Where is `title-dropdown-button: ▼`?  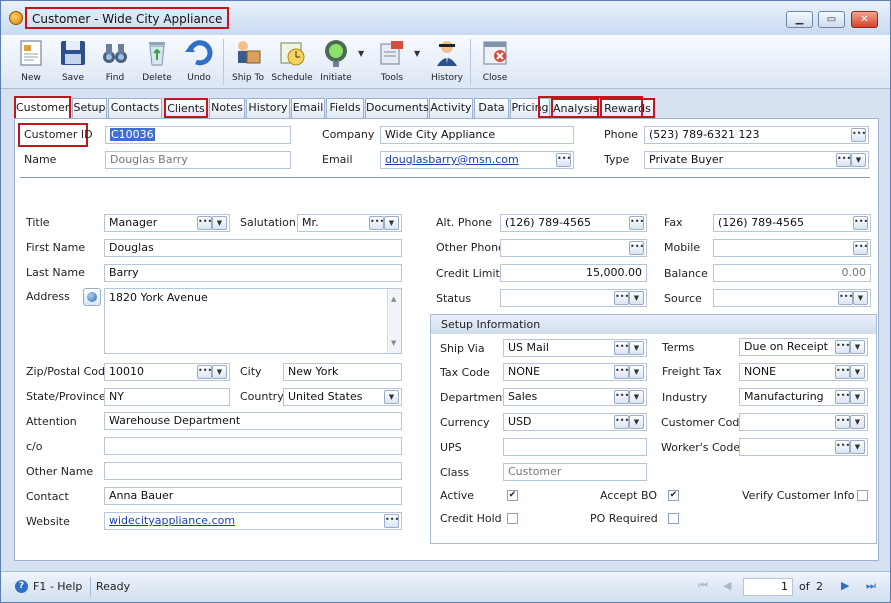
title-dropdown-button: ▼ is located at coordinates (219, 223).